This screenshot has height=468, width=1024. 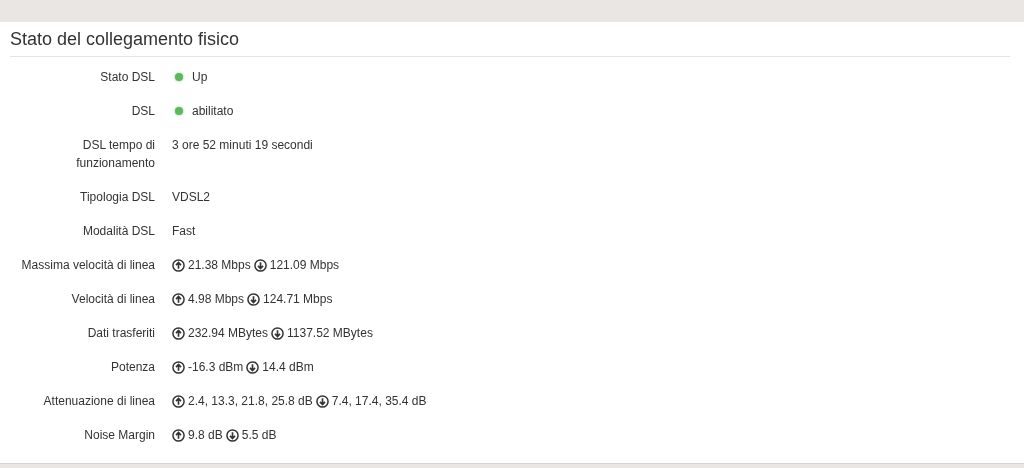 I want to click on download-value: 7.4, 17.4, 35.4 dB, so click(x=379, y=401).